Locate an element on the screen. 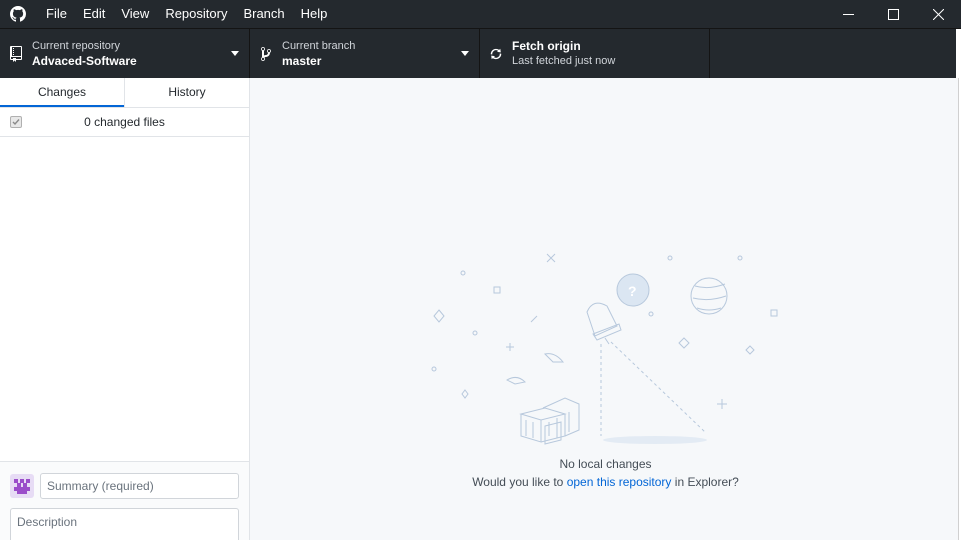 The image size is (961, 540). menu-bar: File Edit View Repository Branch Help is located at coordinates (185, 14).